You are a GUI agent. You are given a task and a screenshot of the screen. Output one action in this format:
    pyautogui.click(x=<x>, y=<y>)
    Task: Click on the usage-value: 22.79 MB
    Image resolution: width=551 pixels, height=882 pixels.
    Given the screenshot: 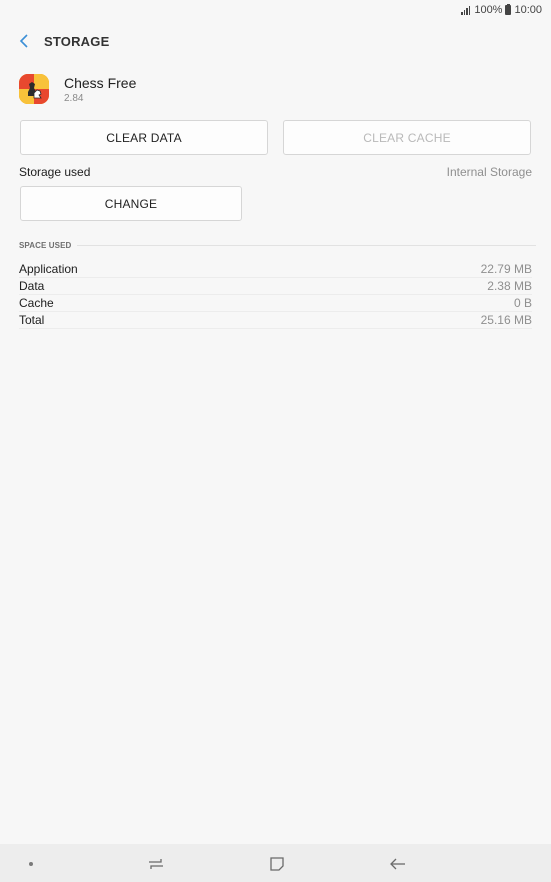 What is the action you would take?
    pyautogui.click(x=506, y=269)
    